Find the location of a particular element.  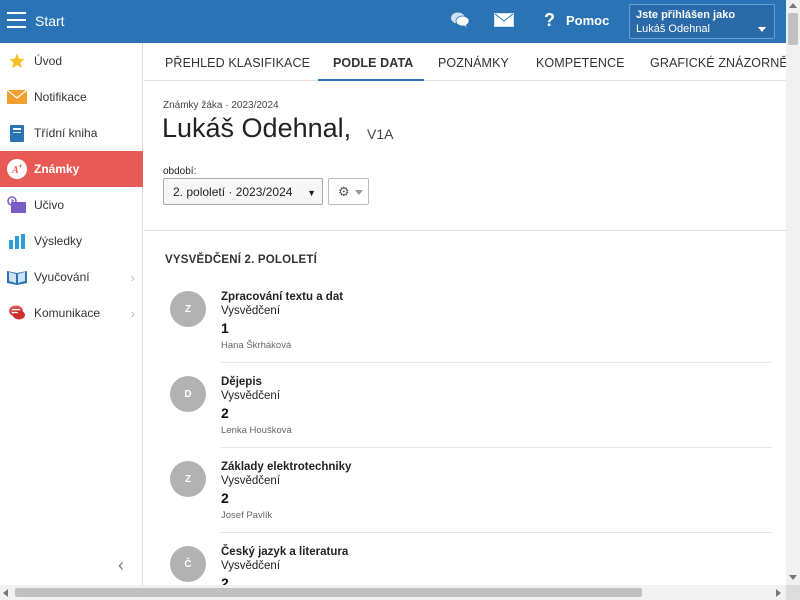

period-select: 2. pololetí · 2023/2024 ▼ is located at coordinates (243, 191).